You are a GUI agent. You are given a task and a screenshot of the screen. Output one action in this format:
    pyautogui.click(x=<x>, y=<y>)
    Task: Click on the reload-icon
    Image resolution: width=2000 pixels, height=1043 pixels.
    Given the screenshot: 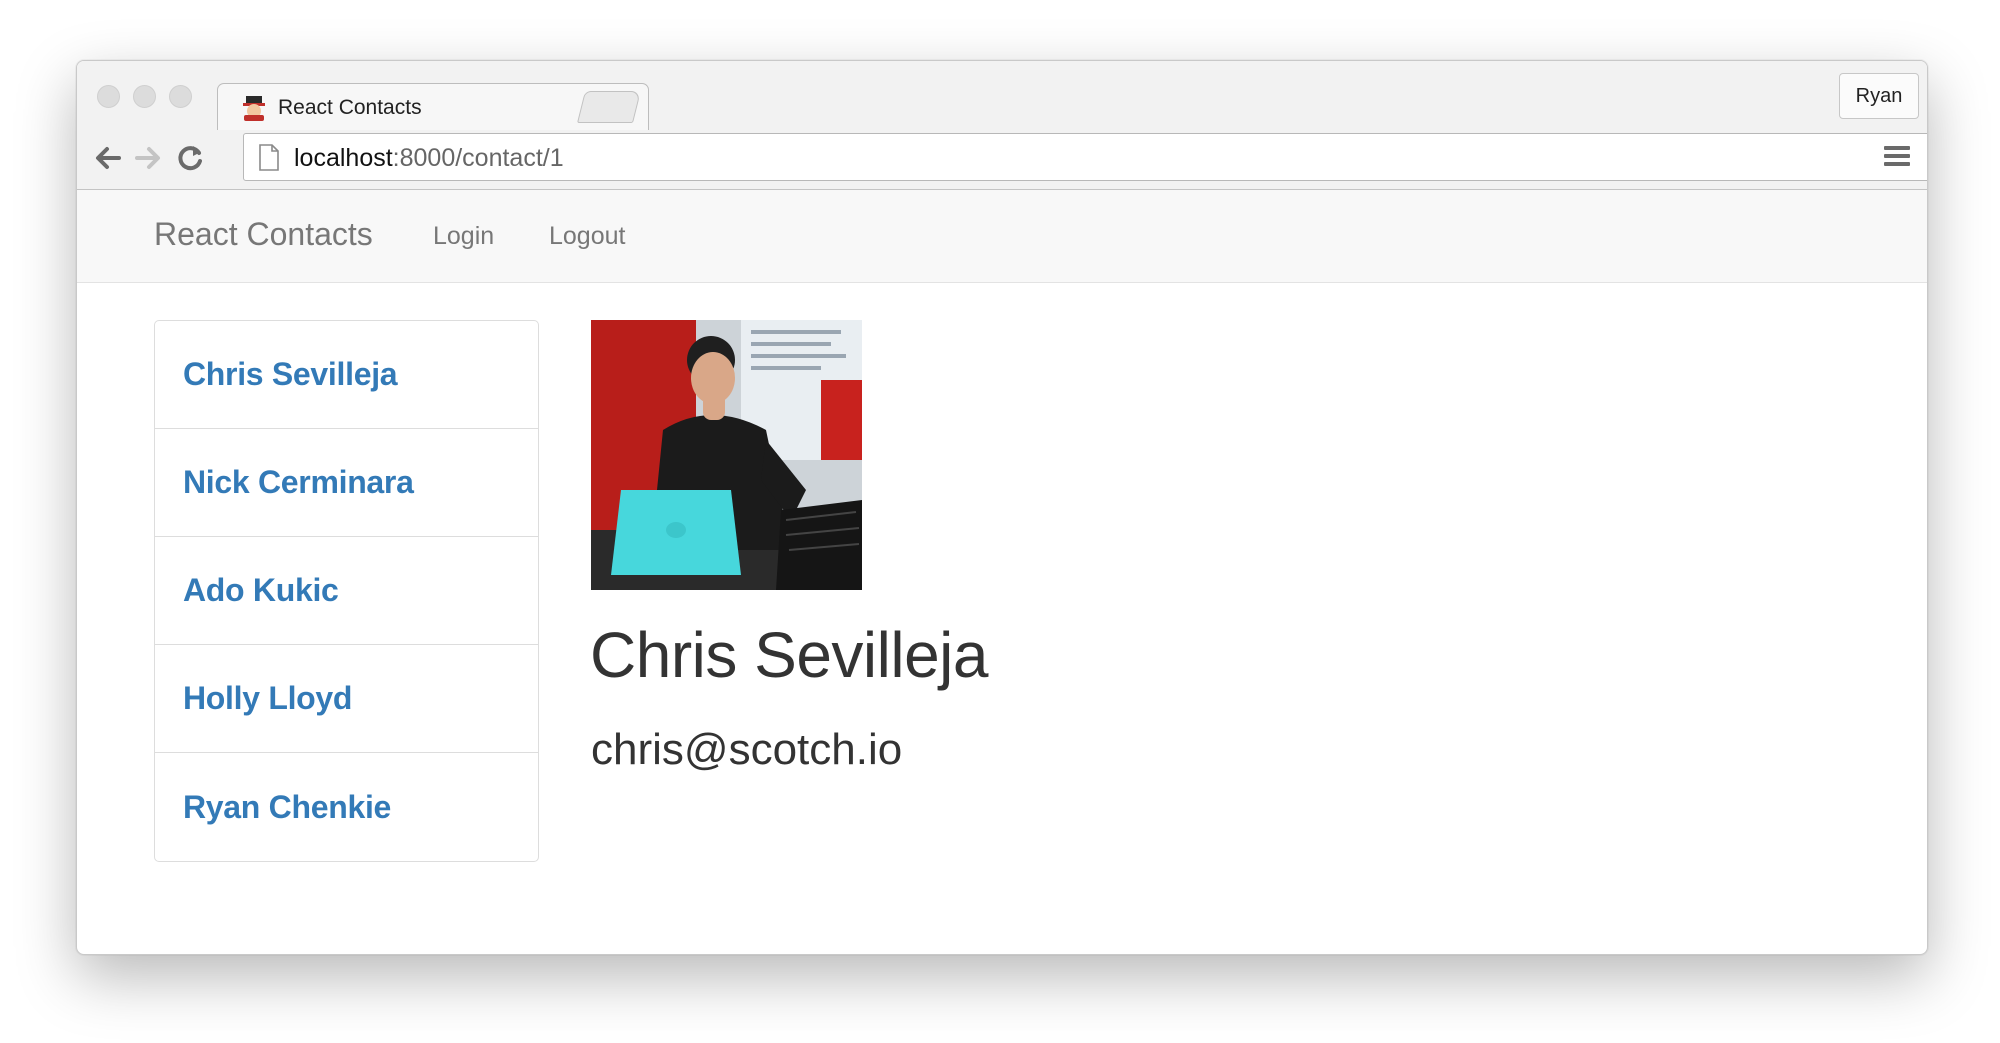 What is the action you would take?
    pyautogui.click(x=190, y=158)
    